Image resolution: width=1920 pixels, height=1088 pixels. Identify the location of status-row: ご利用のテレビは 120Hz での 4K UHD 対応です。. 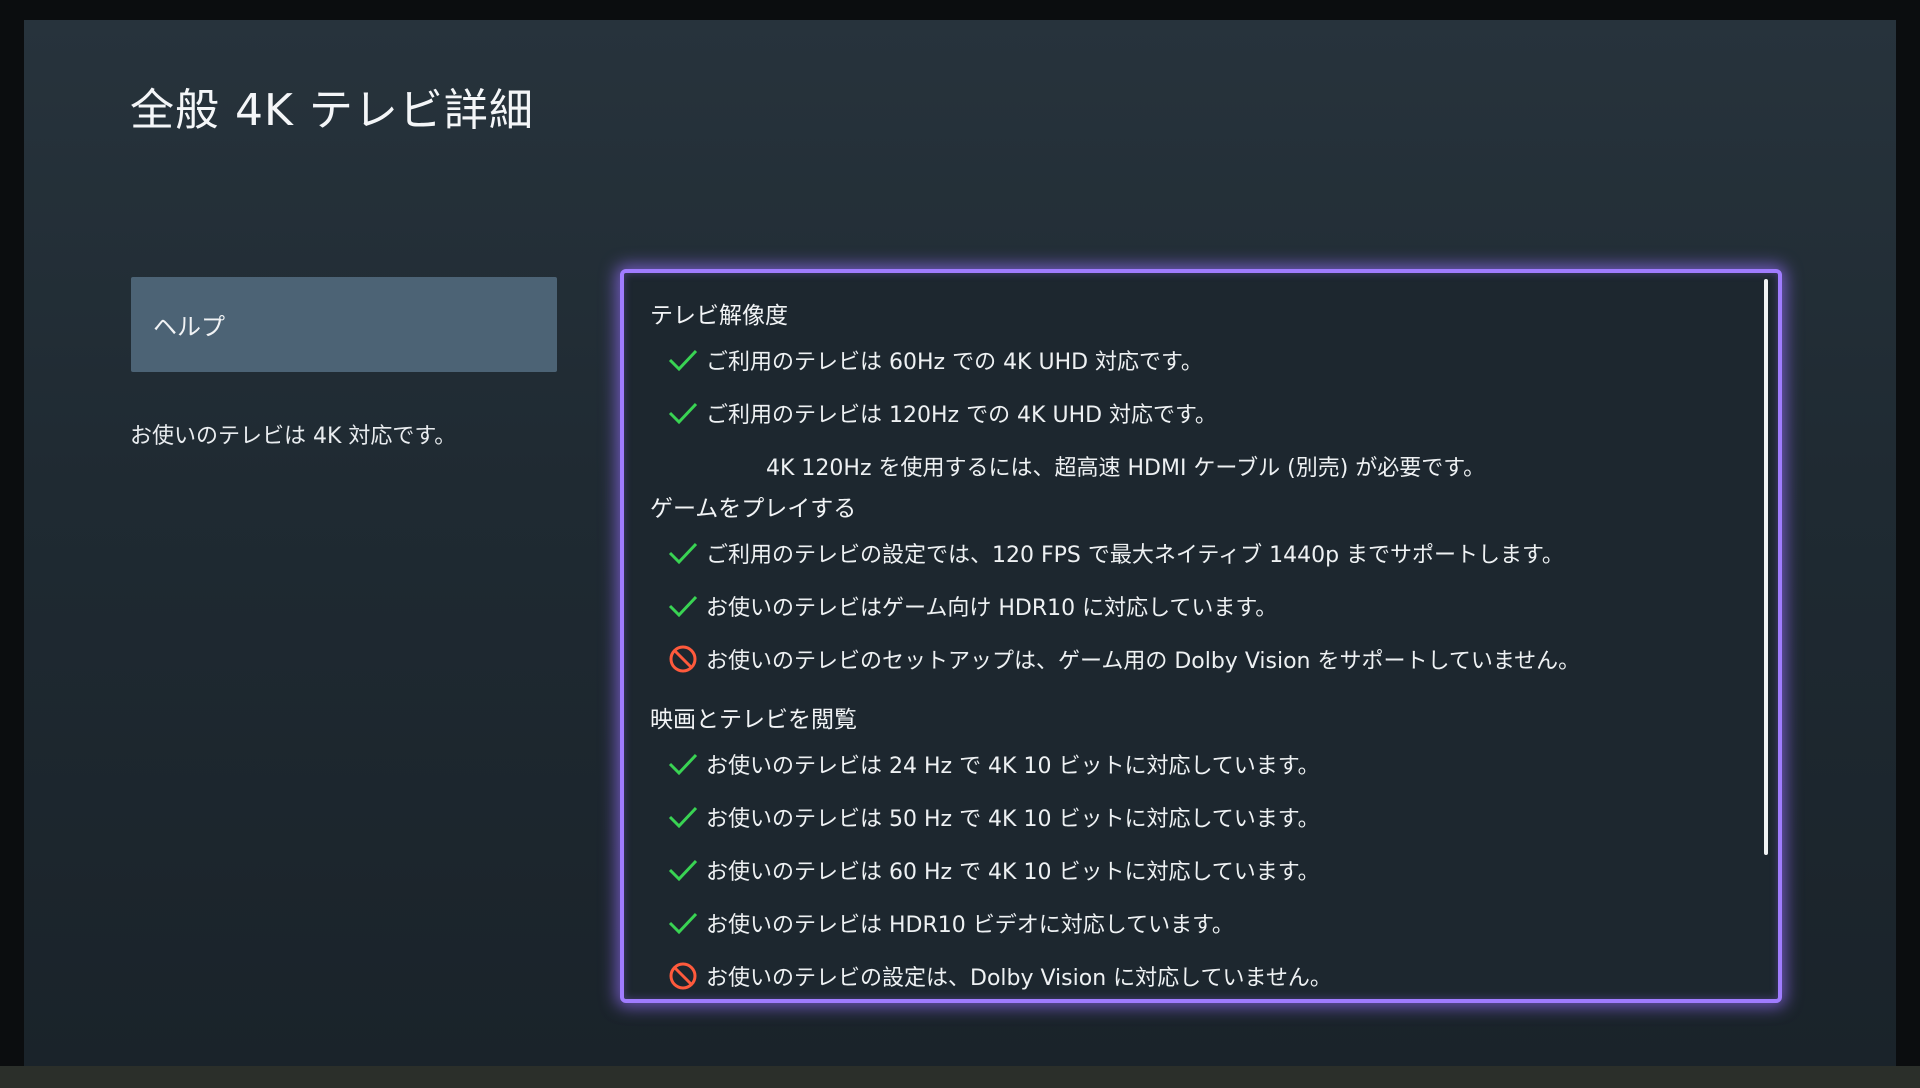
(1194, 412).